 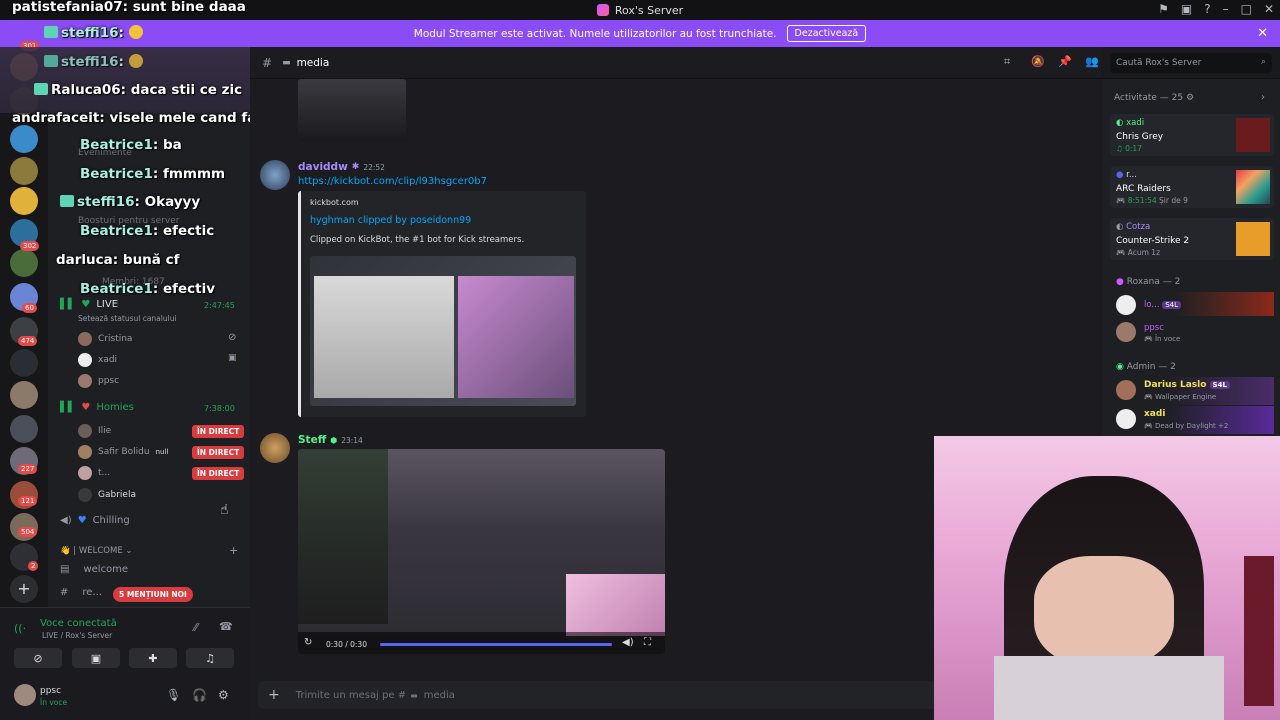 I want to click on microphone-icon: 🎙, so click(x=173, y=695).